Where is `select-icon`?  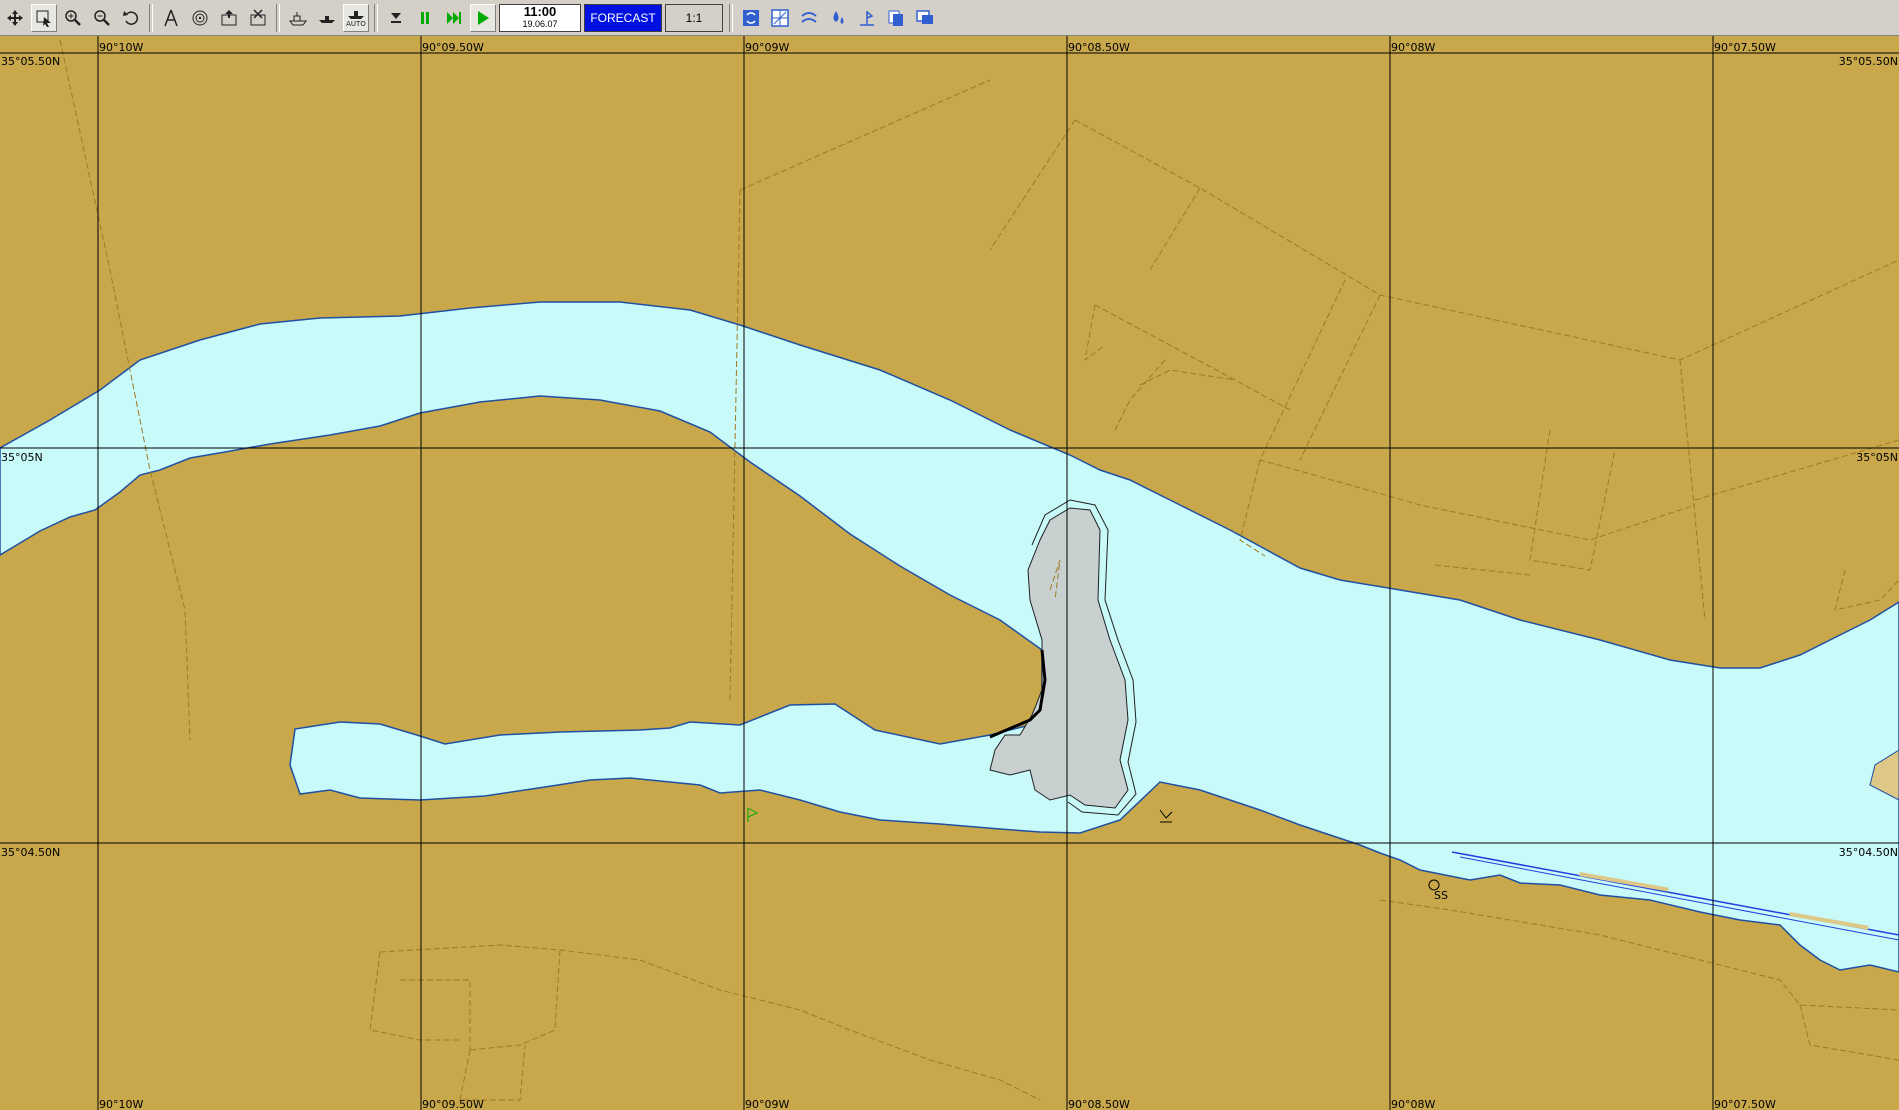 select-icon is located at coordinates (44, 17).